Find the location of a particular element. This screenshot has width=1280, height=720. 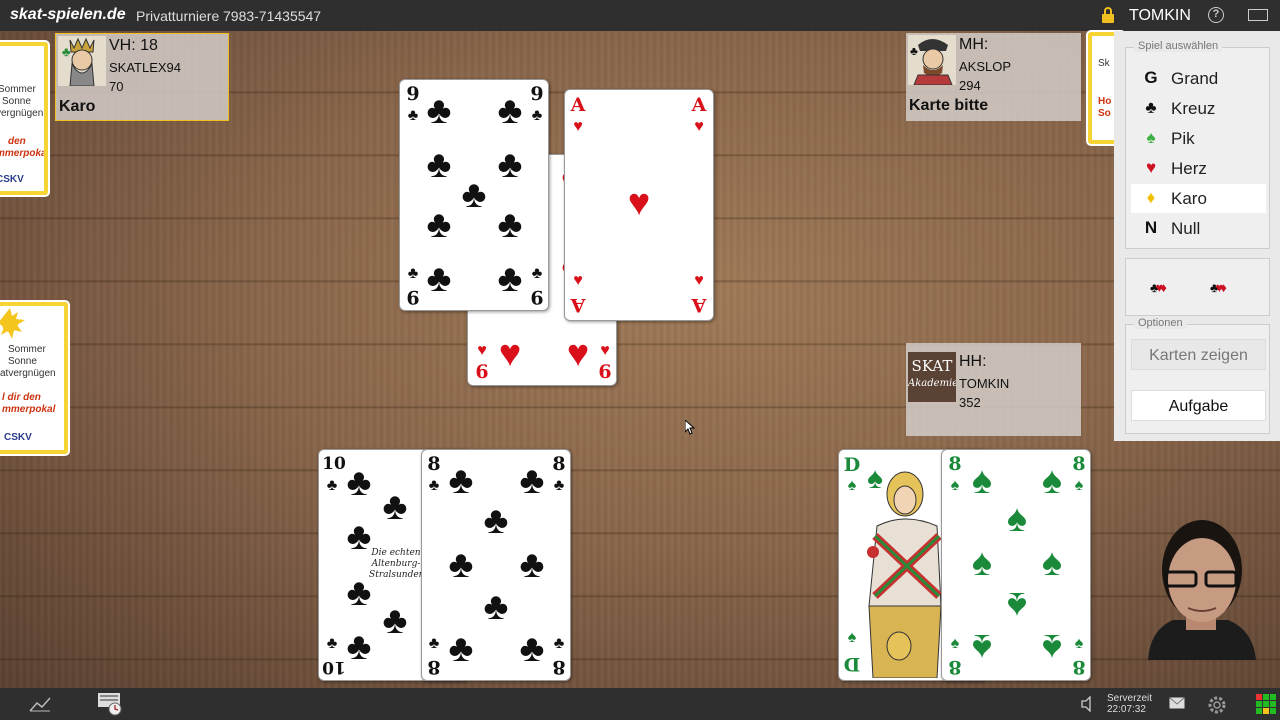

server-time-block: Serverzeit 22:07:32 is located at coordinates (1129, 704).